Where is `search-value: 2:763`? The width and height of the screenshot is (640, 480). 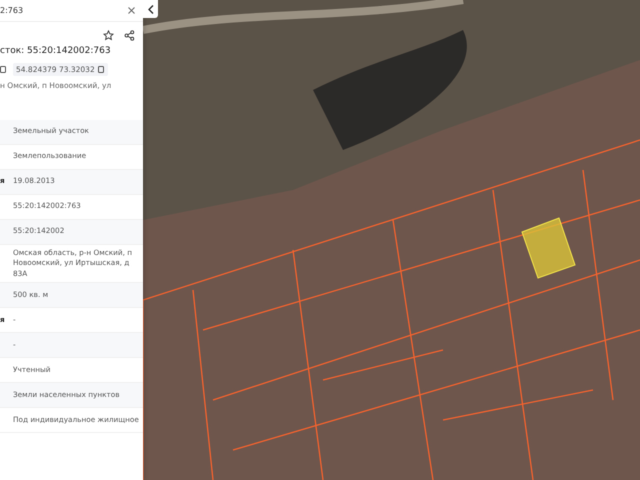
search-value: 2:763 is located at coordinates (12, 10).